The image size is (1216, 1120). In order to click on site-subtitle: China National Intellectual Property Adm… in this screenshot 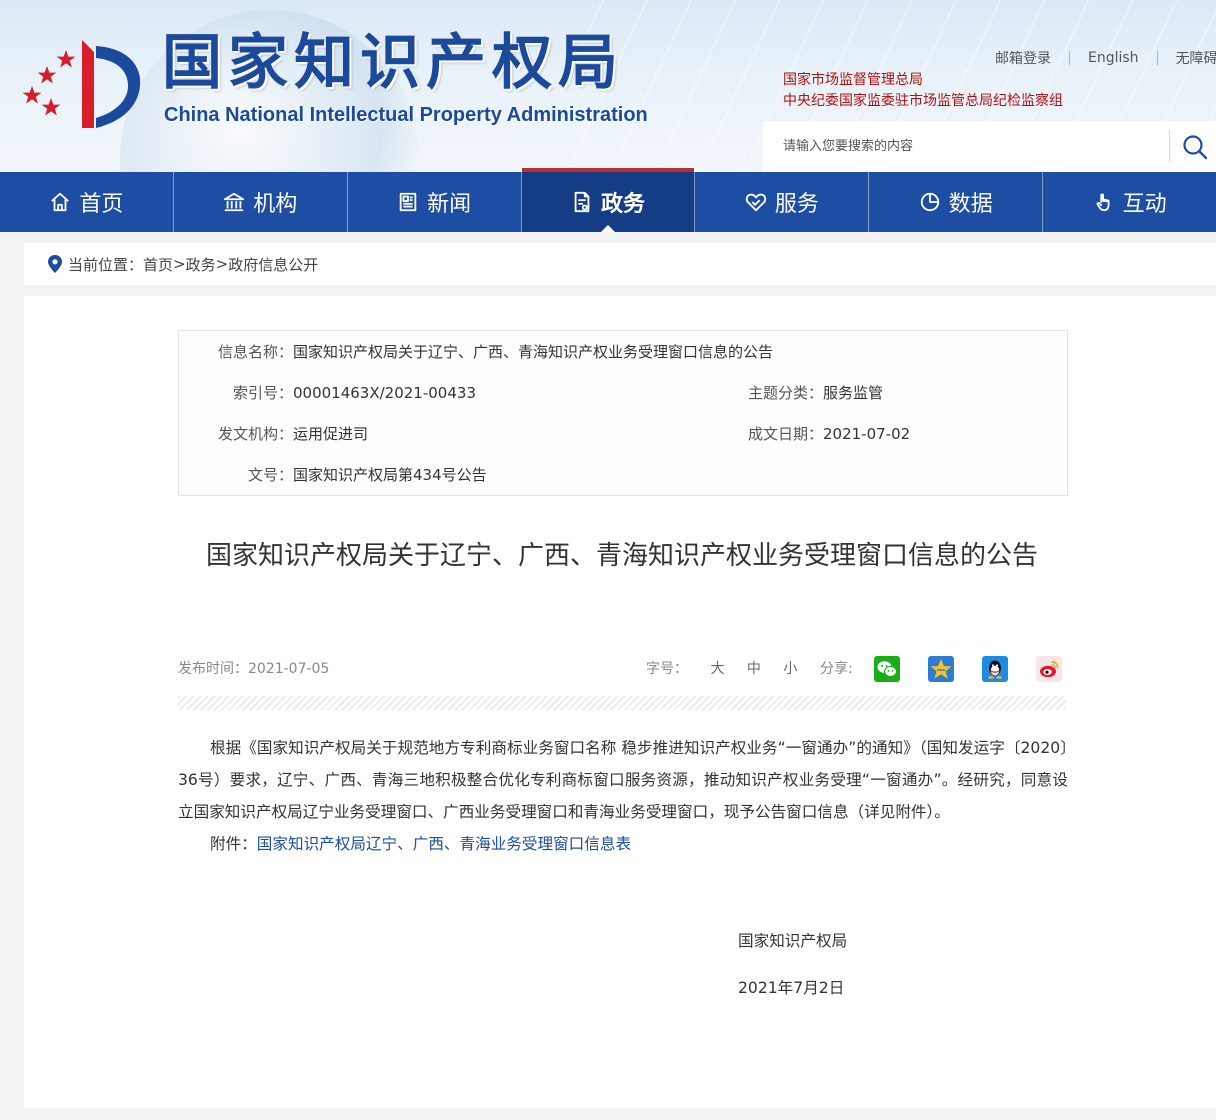, I will do `click(406, 115)`.